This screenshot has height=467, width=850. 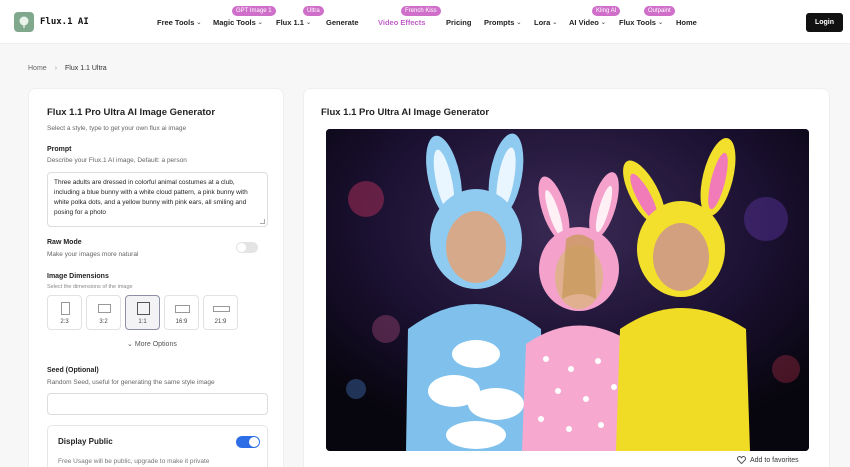 I want to click on result-title: Flux 1.1 Pro Ultra AI Image Generator, so click(x=405, y=112).